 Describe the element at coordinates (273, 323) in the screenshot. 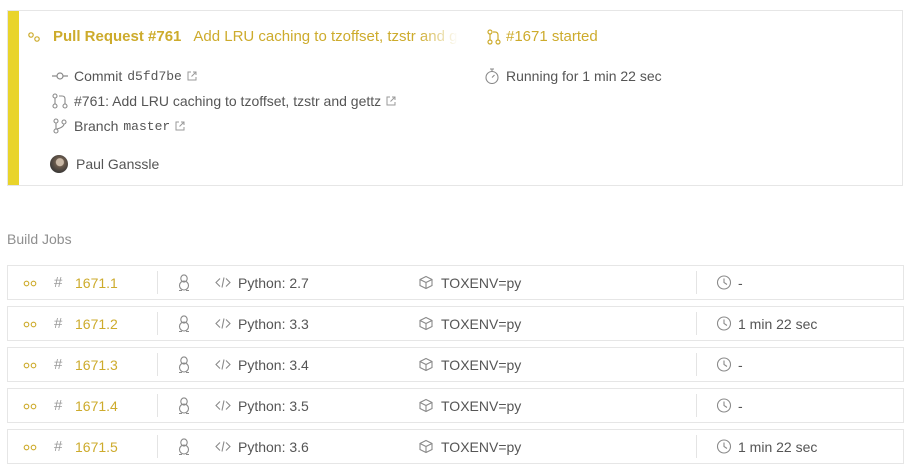

I see `language-label: Python: 3.3` at that location.